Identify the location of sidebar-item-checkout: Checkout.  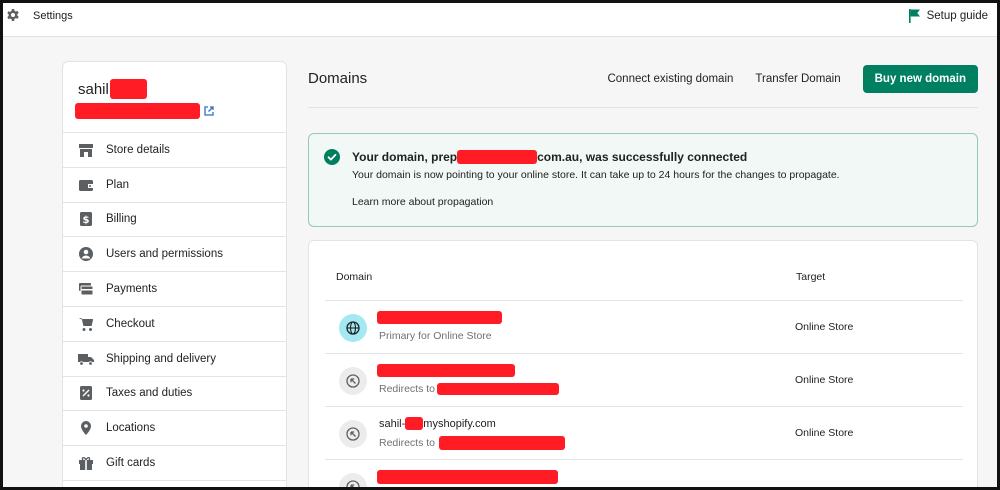
(174, 324).